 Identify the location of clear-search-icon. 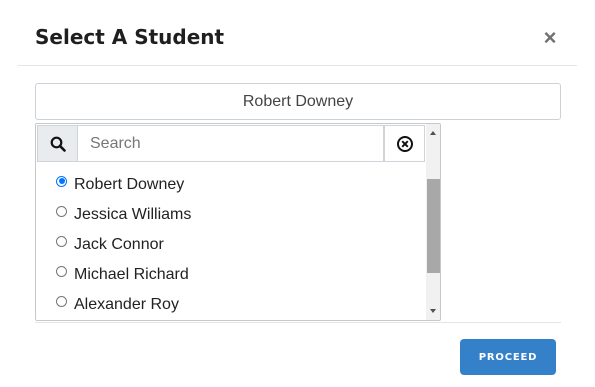
(404, 143).